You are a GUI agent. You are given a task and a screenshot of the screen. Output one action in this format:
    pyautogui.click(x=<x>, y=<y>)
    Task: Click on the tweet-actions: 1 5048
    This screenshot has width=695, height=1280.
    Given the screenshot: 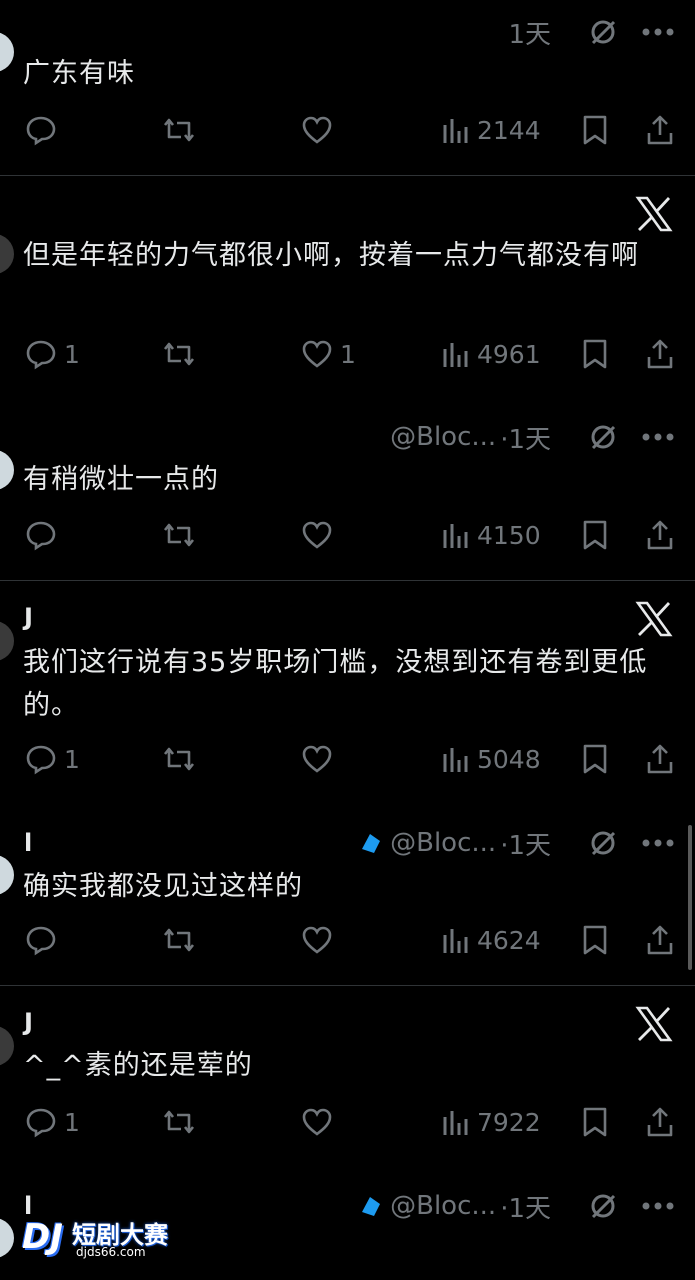 What is the action you would take?
    pyautogui.click(x=347, y=759)
    